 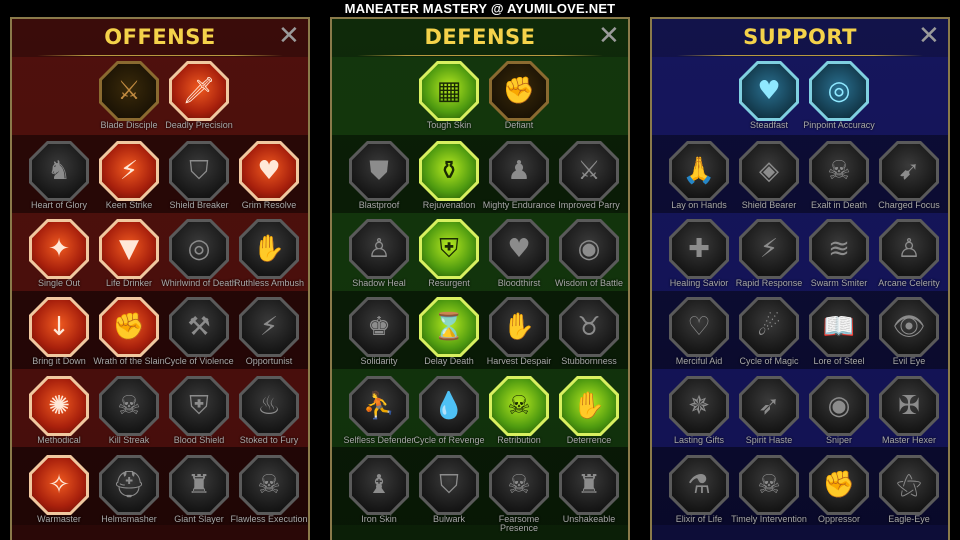 What do you see at coordinates (839, 336) in the screenshot?
I see `skill-lore-of-steel: 📖 Lore of Steel` at bounding box center [839, 336].